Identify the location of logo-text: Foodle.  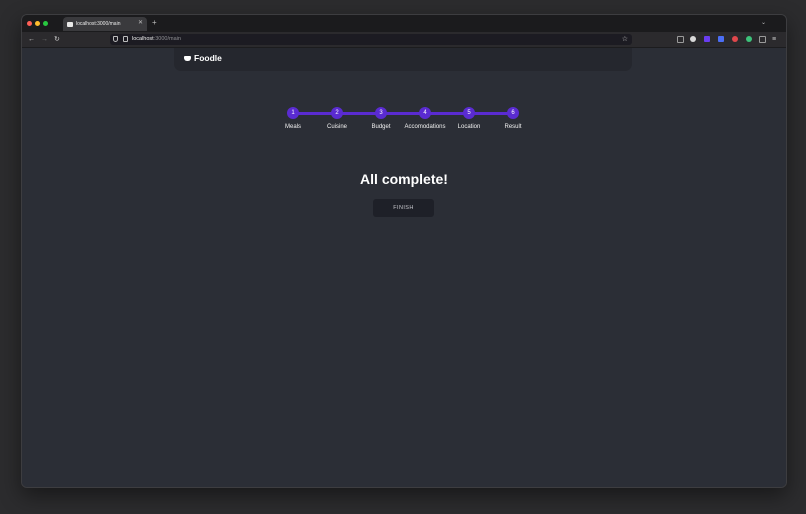
(208, 58).